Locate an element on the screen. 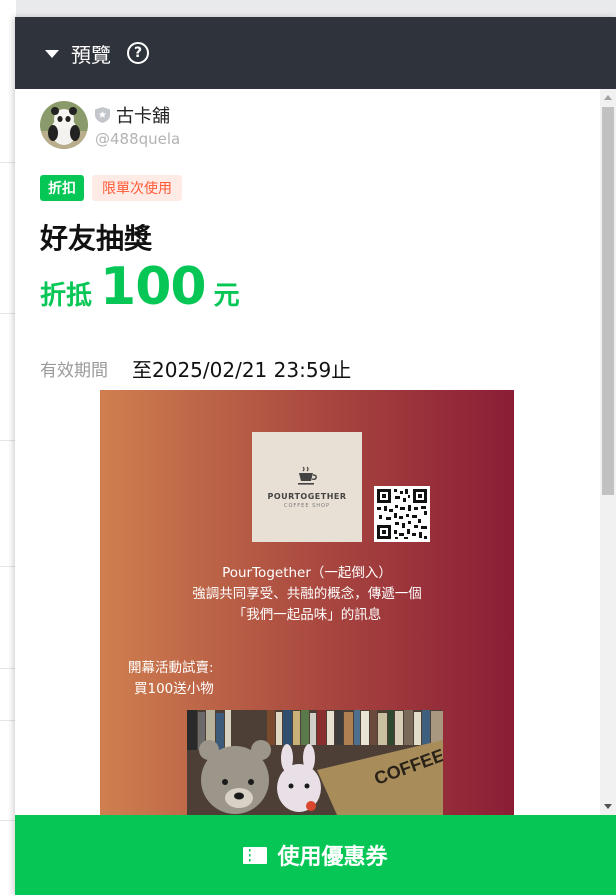  scroll-up-arrow-icon is located at coordinates (608, 97).